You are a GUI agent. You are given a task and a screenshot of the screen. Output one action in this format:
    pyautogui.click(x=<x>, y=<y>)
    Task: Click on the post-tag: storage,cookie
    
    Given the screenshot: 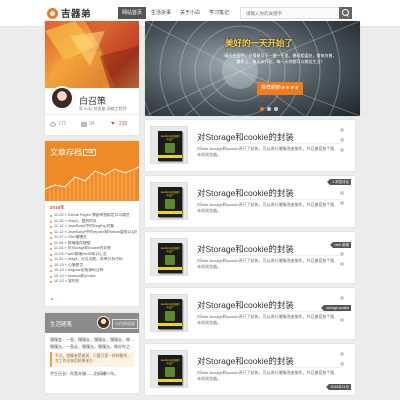 What is the action you would take?
    pyautogui.click(x=336, y=308)
    